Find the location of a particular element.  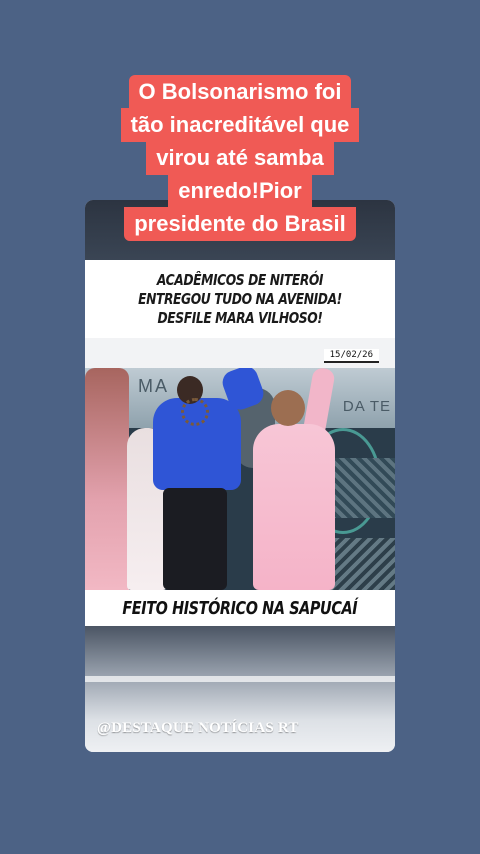

dancer-pink-body is located at coordinates (294, 507).